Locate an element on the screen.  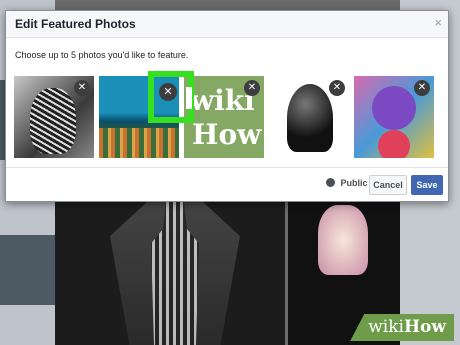
highlight-marker is located at coordinates (189, 98).